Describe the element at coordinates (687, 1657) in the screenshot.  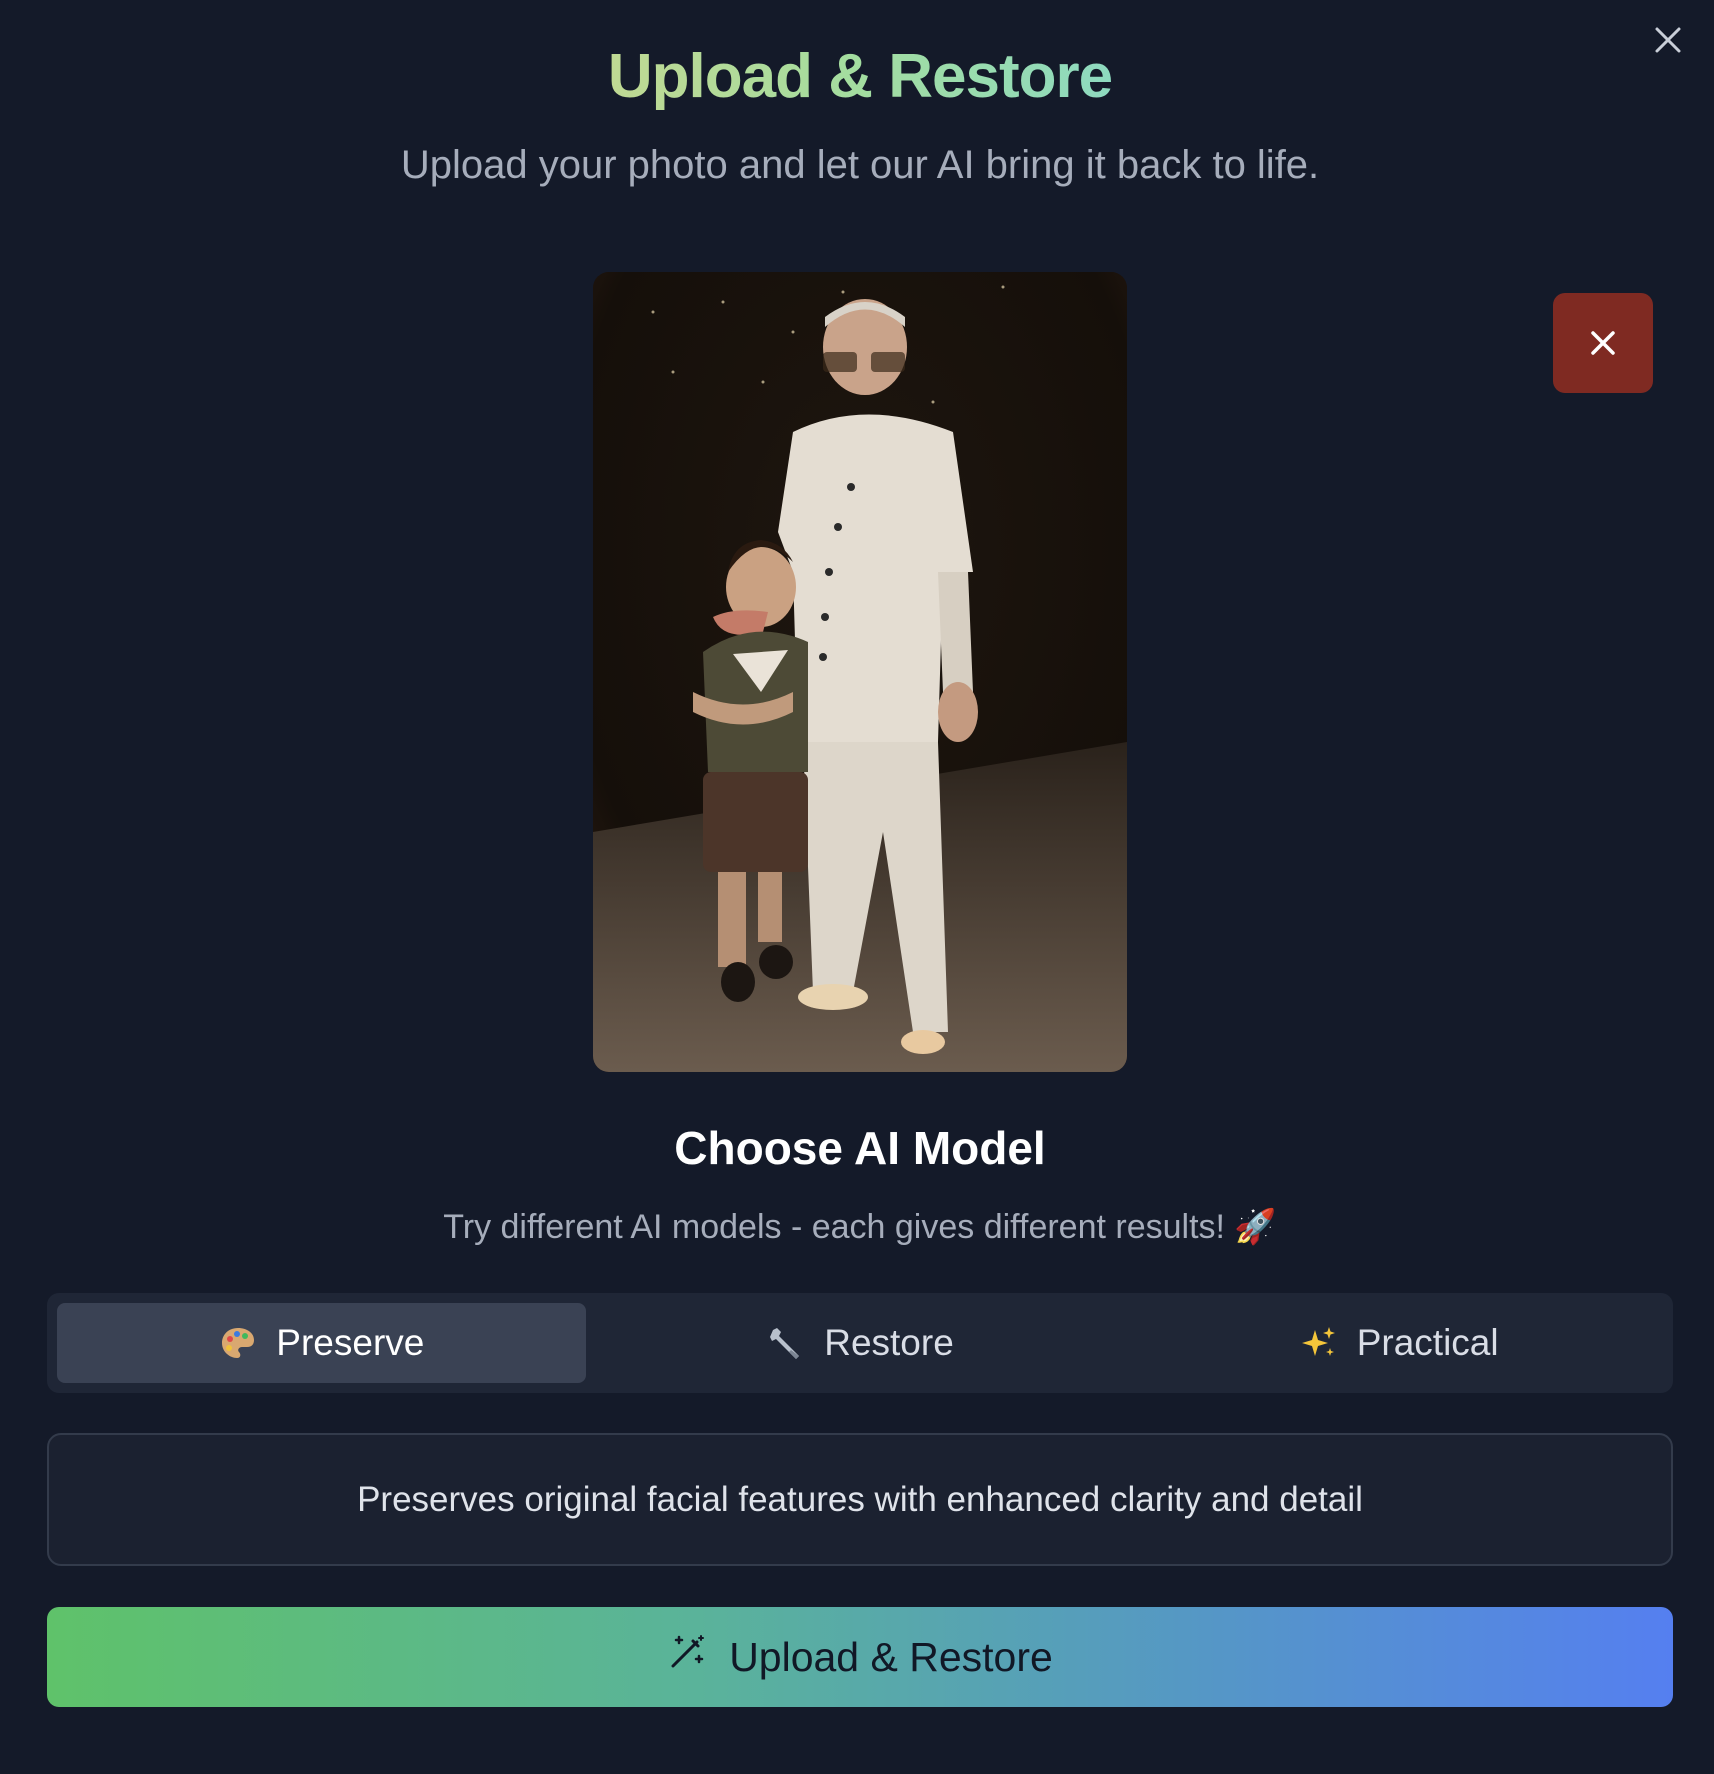
I see `magic-wand-icon` at that location.